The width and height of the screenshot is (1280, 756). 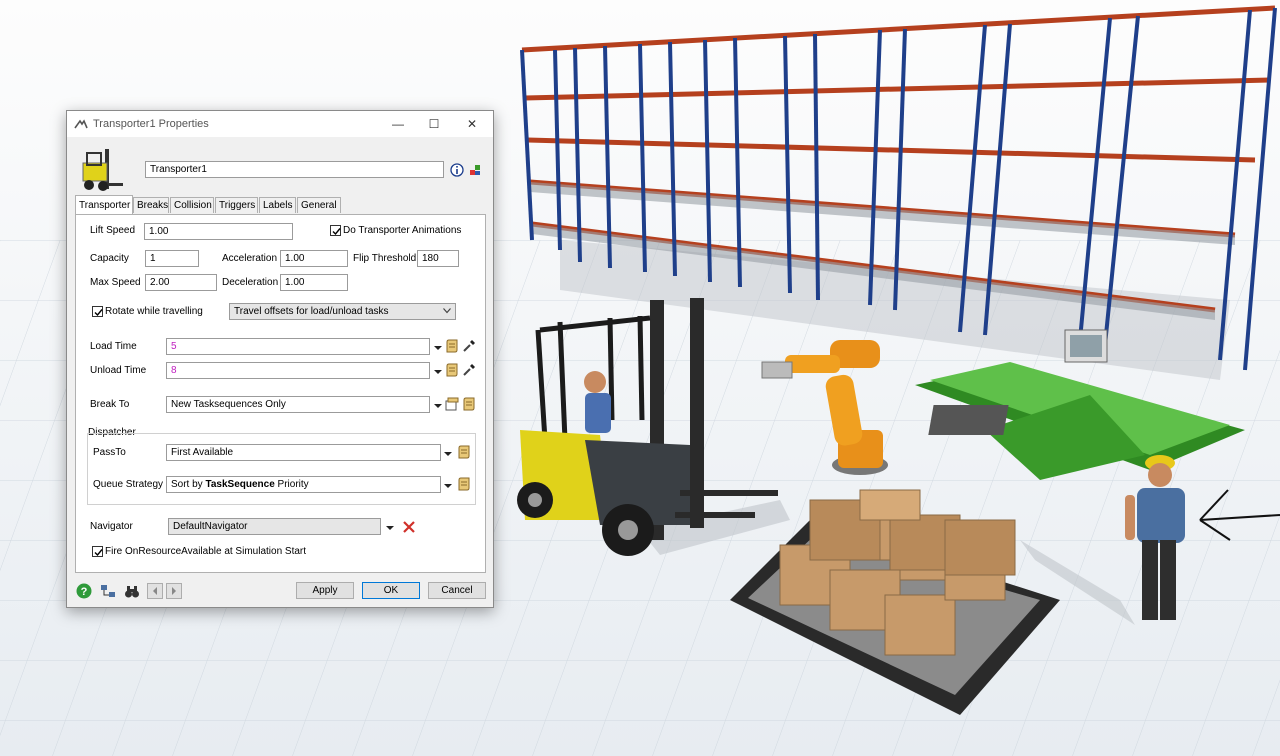 I want to click on do-animations-label: Do Transporter Animations, so click(x=402, y=230).